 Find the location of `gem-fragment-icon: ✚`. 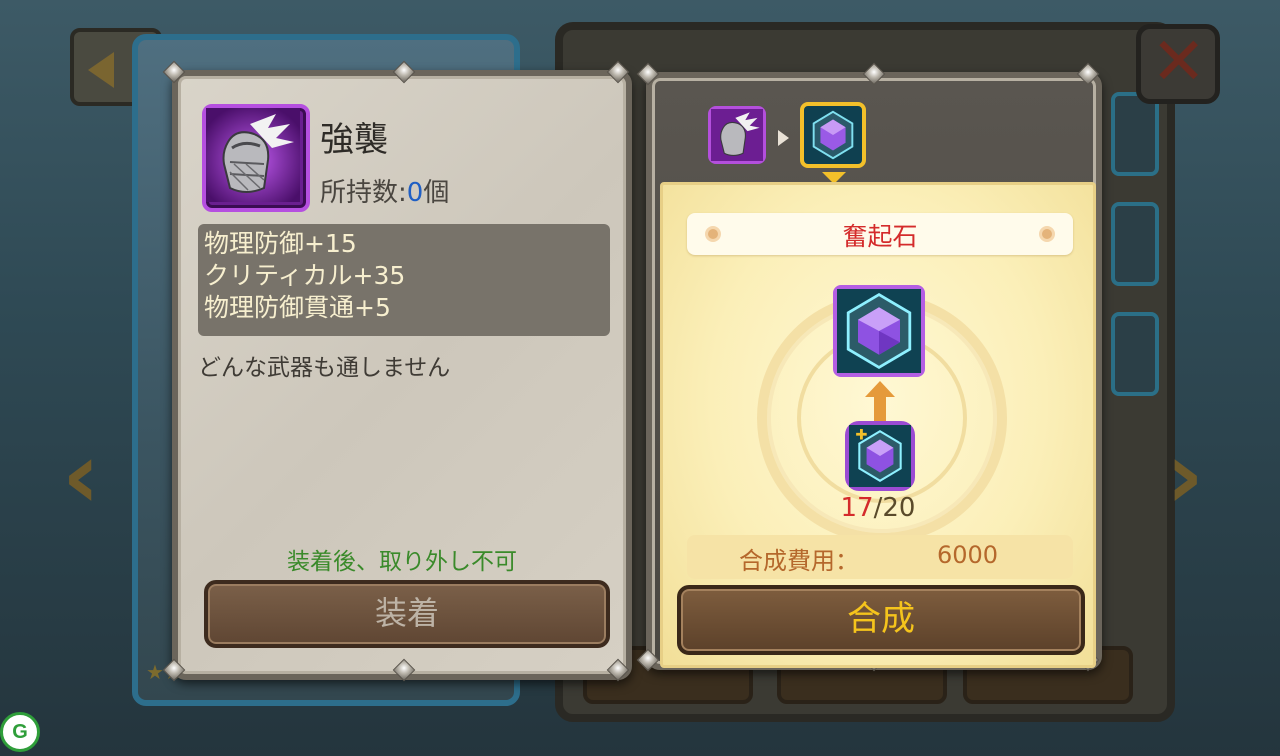

gem-fragment-icon: ✚ is located at coordinates (880, 456).